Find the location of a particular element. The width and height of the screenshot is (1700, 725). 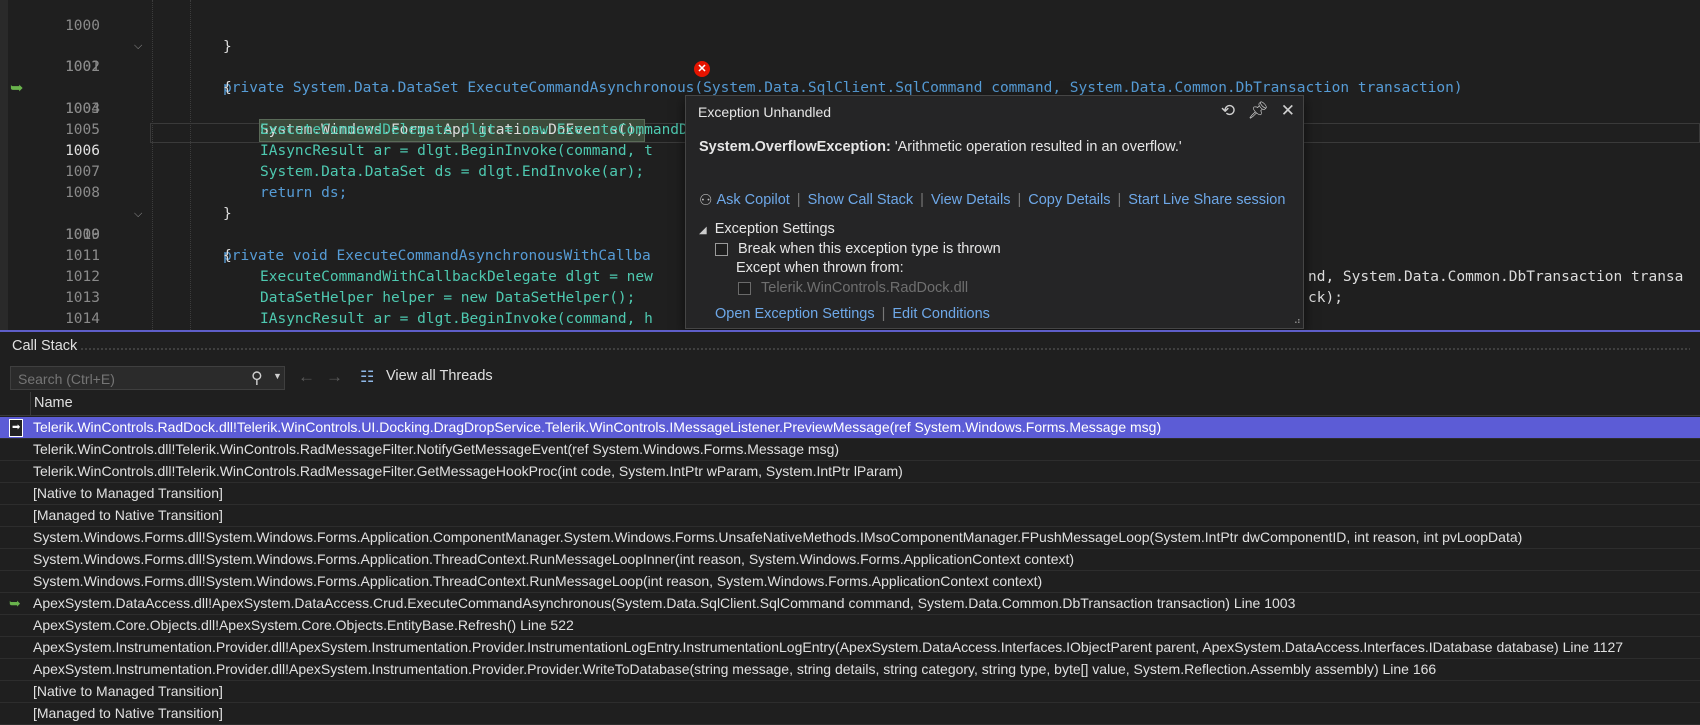

copy-details-link: Copy Details is located at coordinates (1069, 200).